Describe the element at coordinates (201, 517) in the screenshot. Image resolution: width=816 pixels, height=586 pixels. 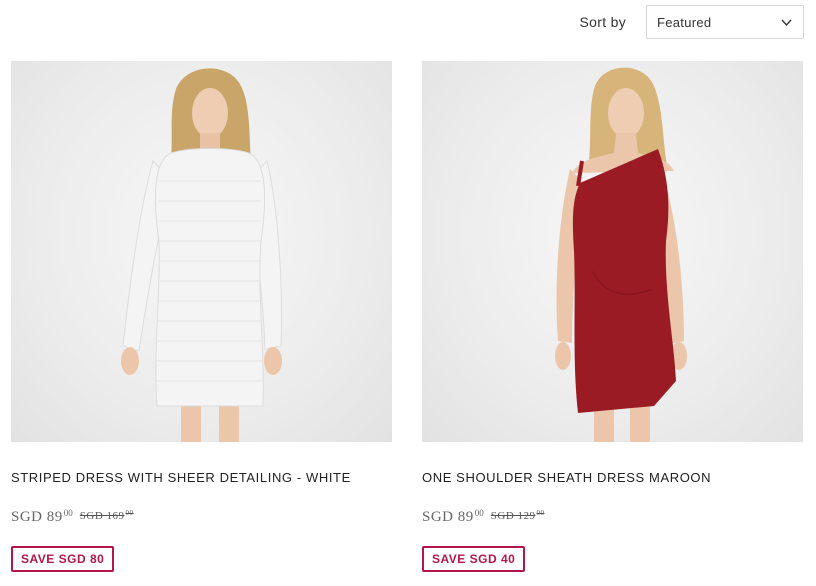
I see `price-row: SGD 89 00 SGD 169 00` at that location.